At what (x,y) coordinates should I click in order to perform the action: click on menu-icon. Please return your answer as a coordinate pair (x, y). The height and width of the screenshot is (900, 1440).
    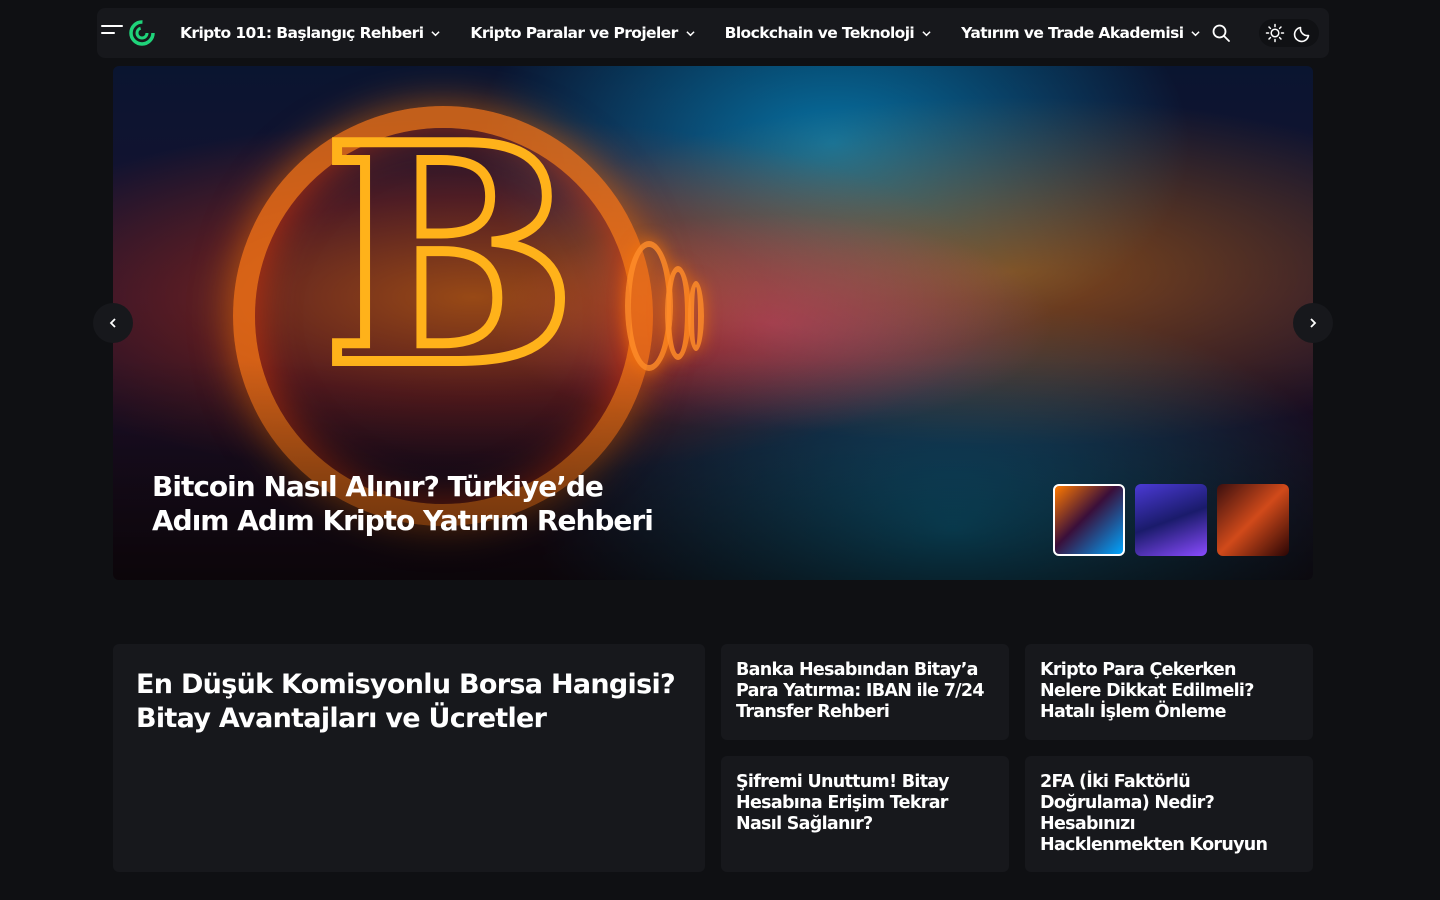
    Looking at the image, I should click on (112, 33).